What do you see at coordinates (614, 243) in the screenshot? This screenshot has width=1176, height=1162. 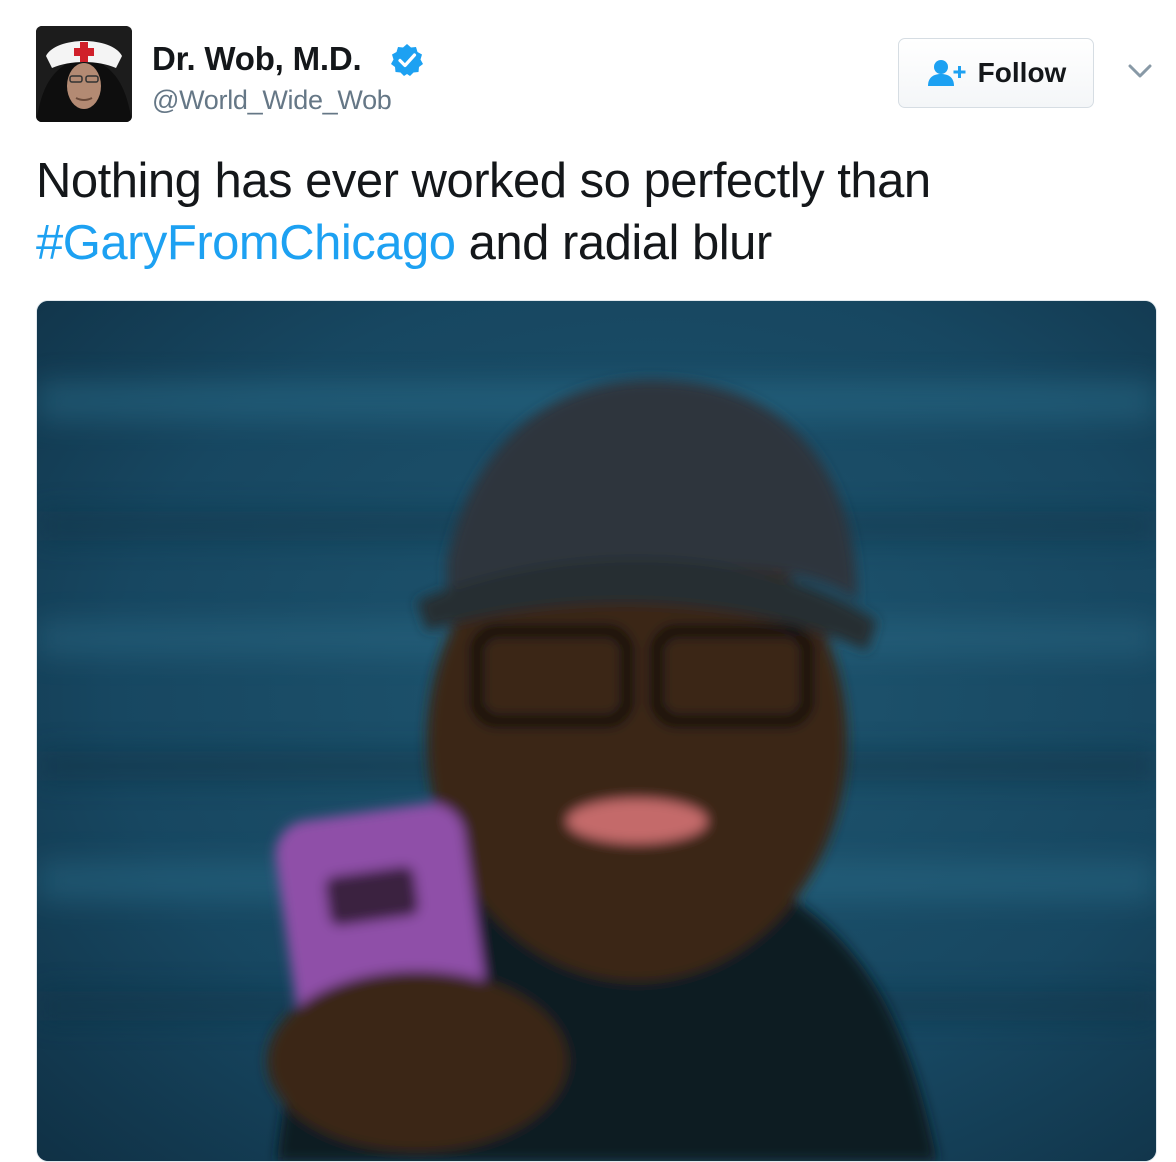 I see `tweet-text-after-hashtag: and radial blur` at bounding box center [614, 243].